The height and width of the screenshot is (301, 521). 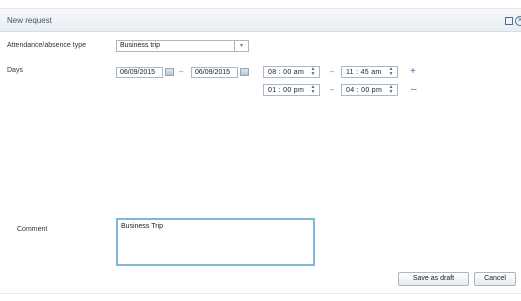 I want to click on end-time-value: 04 : 00 pm, so click(x=364, y=90).